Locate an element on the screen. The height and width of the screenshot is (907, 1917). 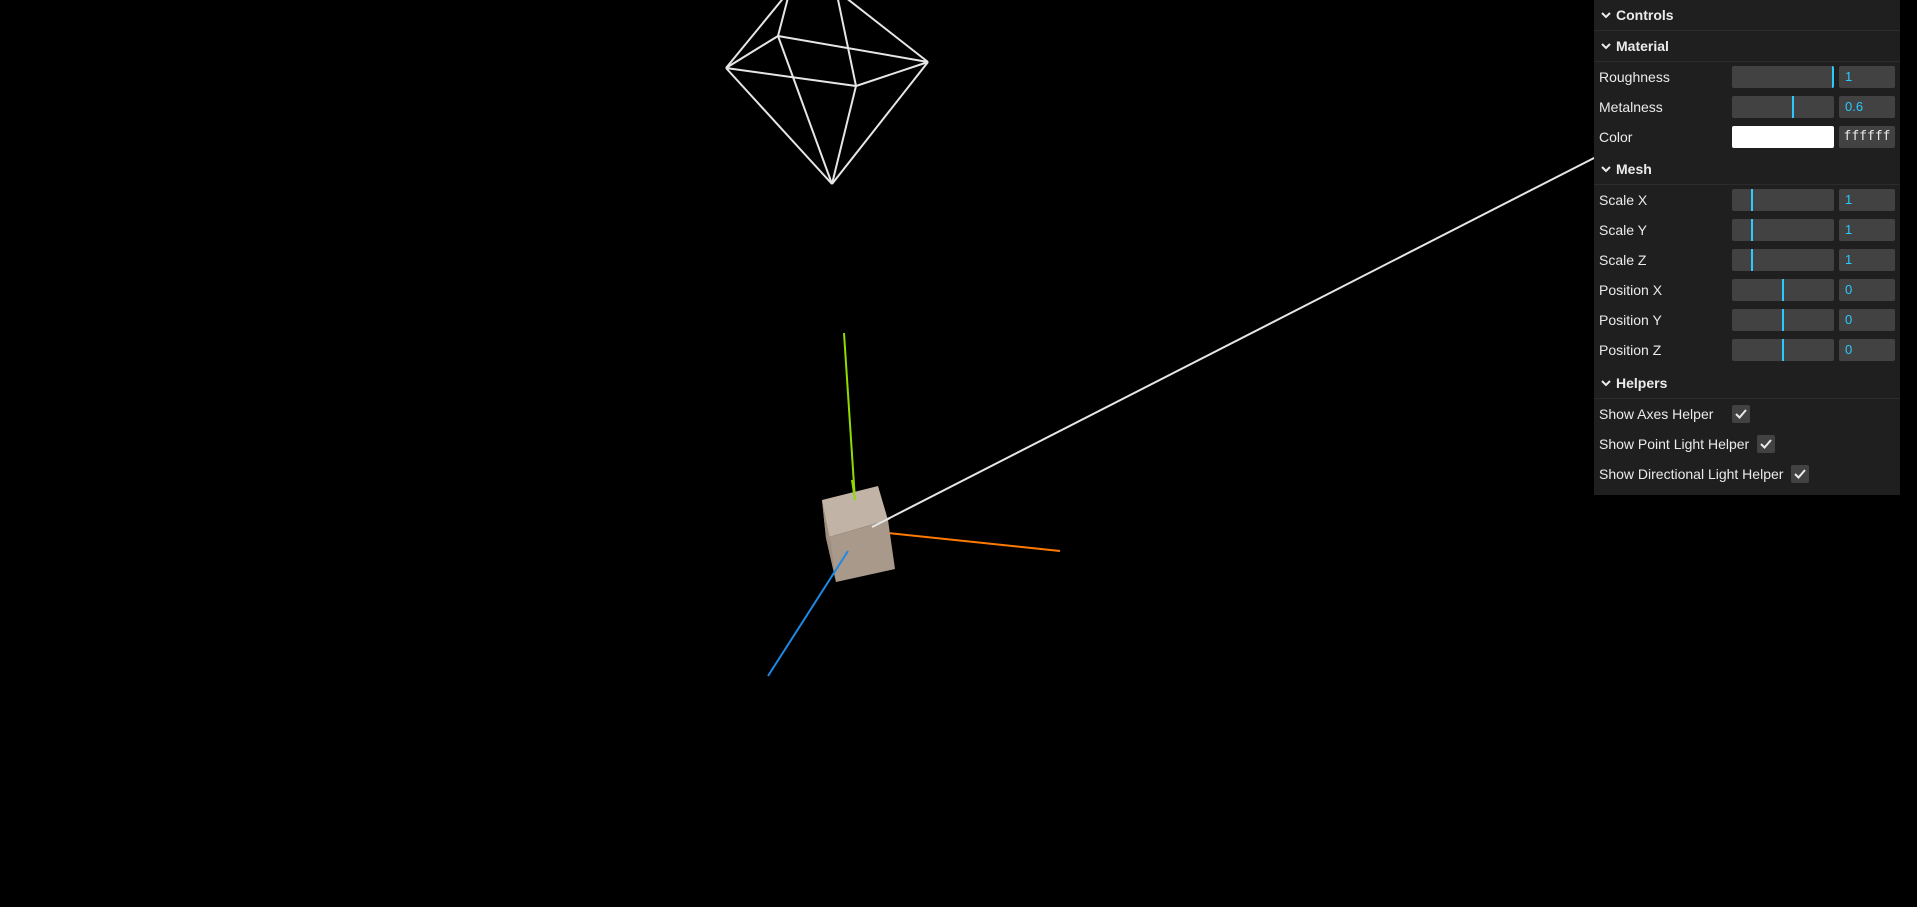
scale-z-input: 1 is located at coordinates (1867, 260).